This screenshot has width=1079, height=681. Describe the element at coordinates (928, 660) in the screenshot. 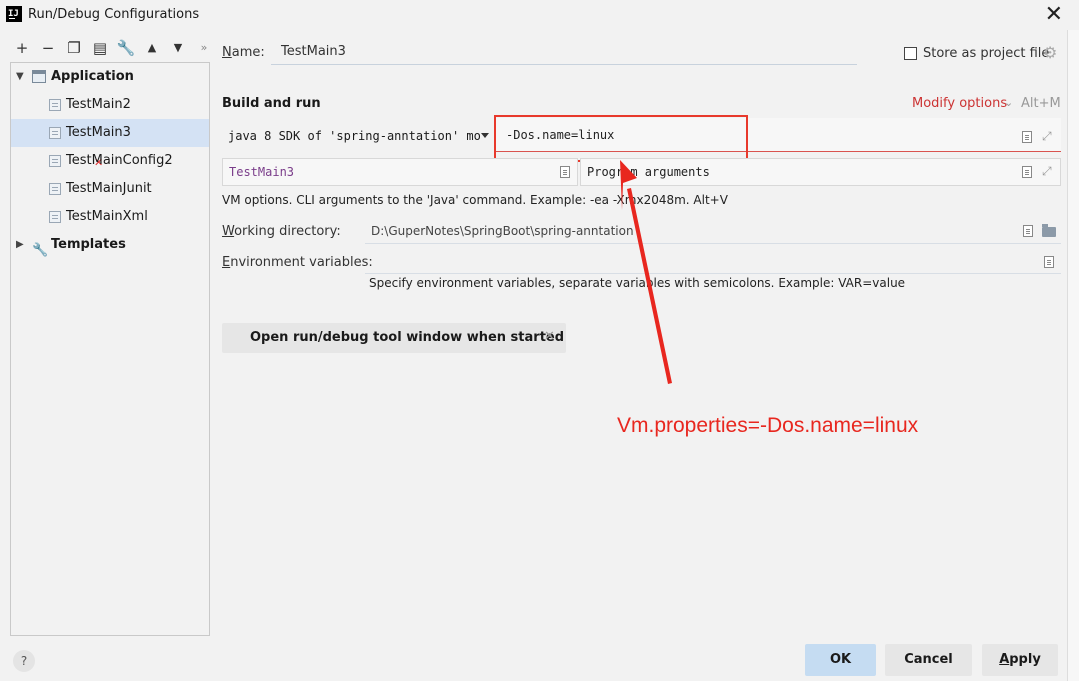

I see `cancel-button: Cancel` at that location.